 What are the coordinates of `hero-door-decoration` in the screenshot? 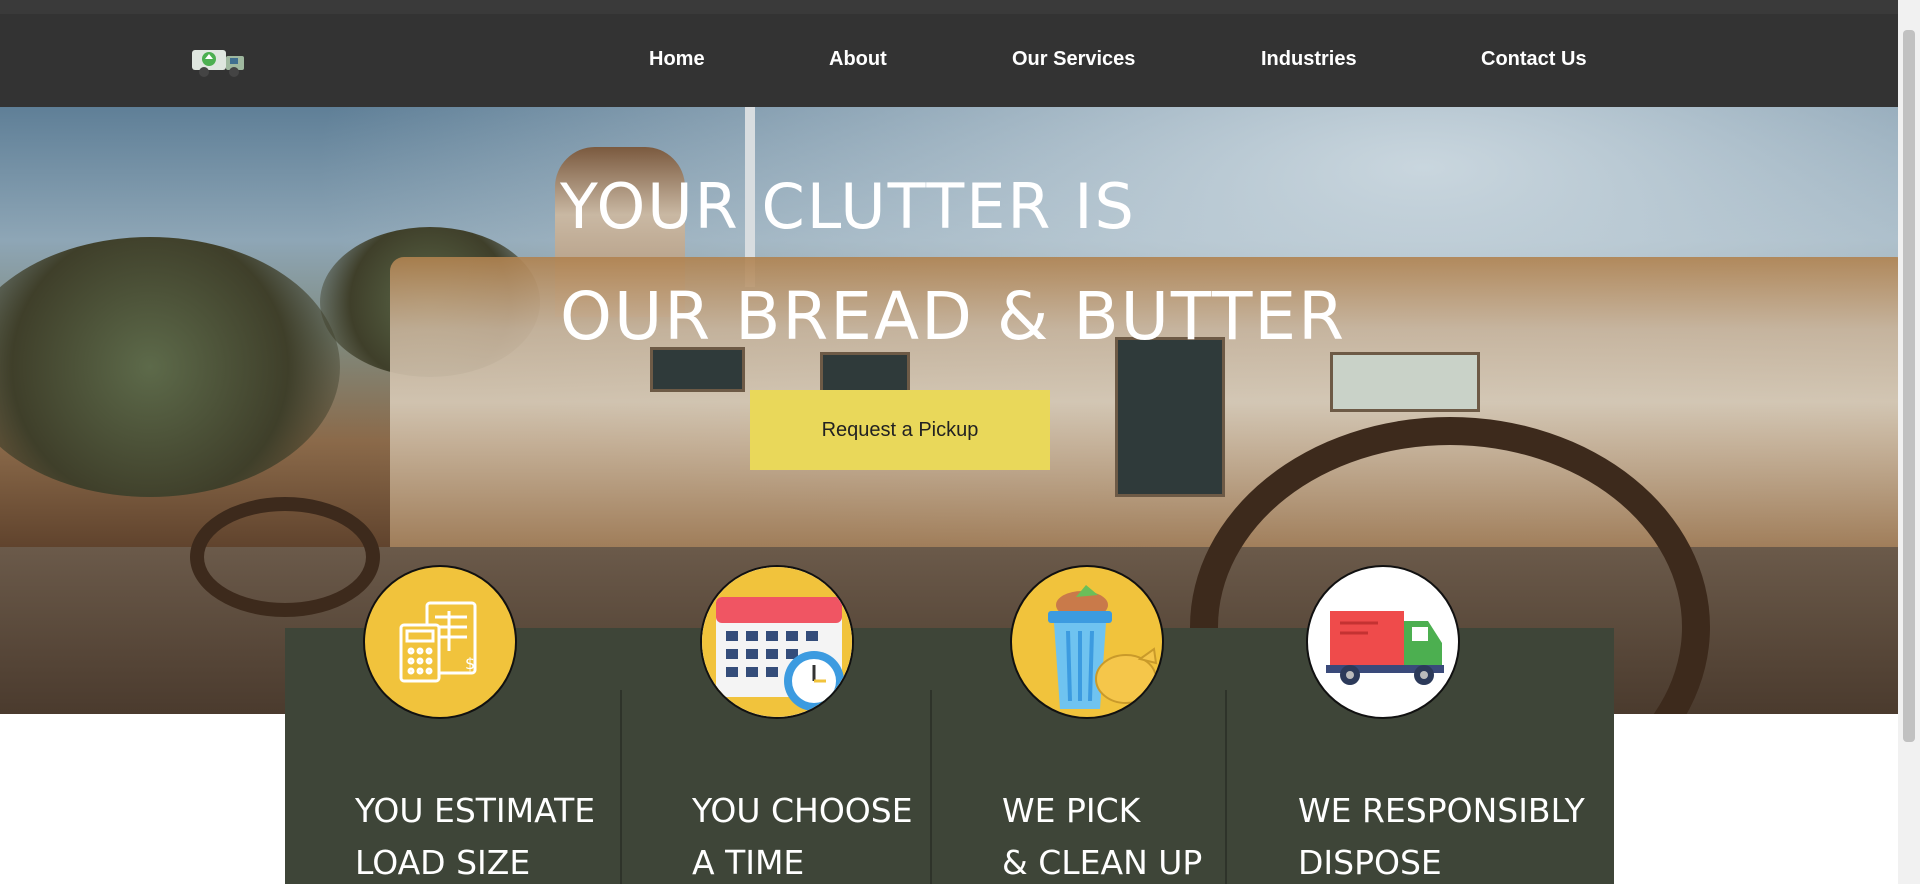 It's located at (1170, 417).